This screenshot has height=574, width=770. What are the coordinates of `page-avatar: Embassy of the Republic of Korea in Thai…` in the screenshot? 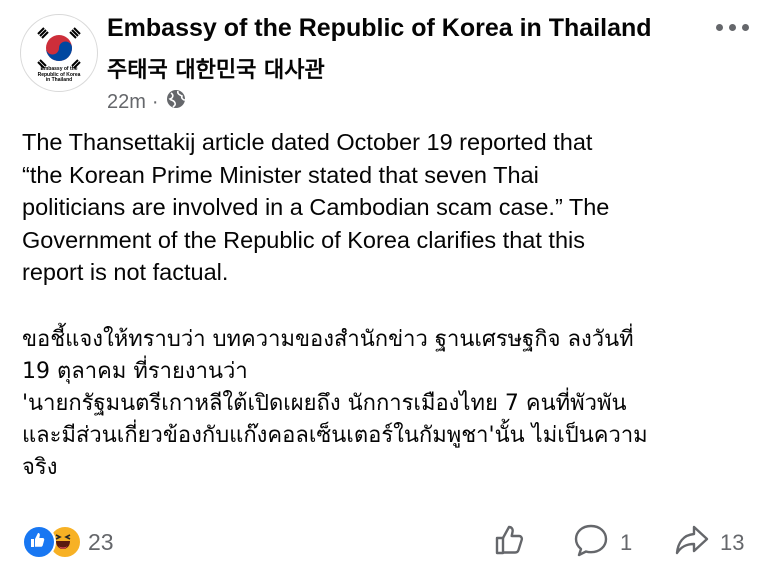 It's located at (59, 53).